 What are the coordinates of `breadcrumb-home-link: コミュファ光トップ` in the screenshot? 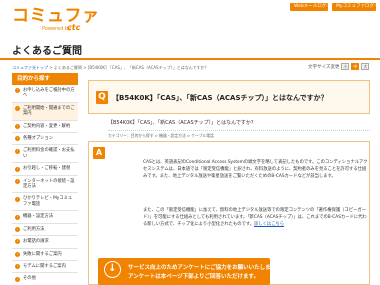 It's located at (30, 67).